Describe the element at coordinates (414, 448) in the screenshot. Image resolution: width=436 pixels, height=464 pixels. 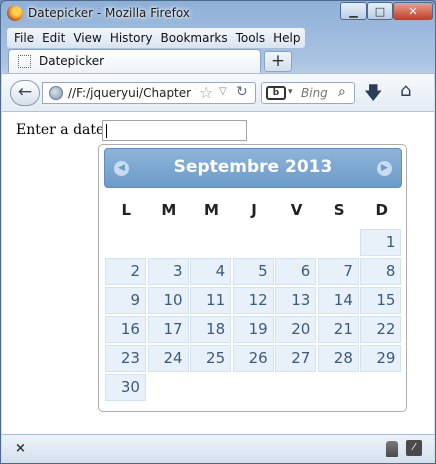
I see `addon-bar-icon: ⁄` at that location.